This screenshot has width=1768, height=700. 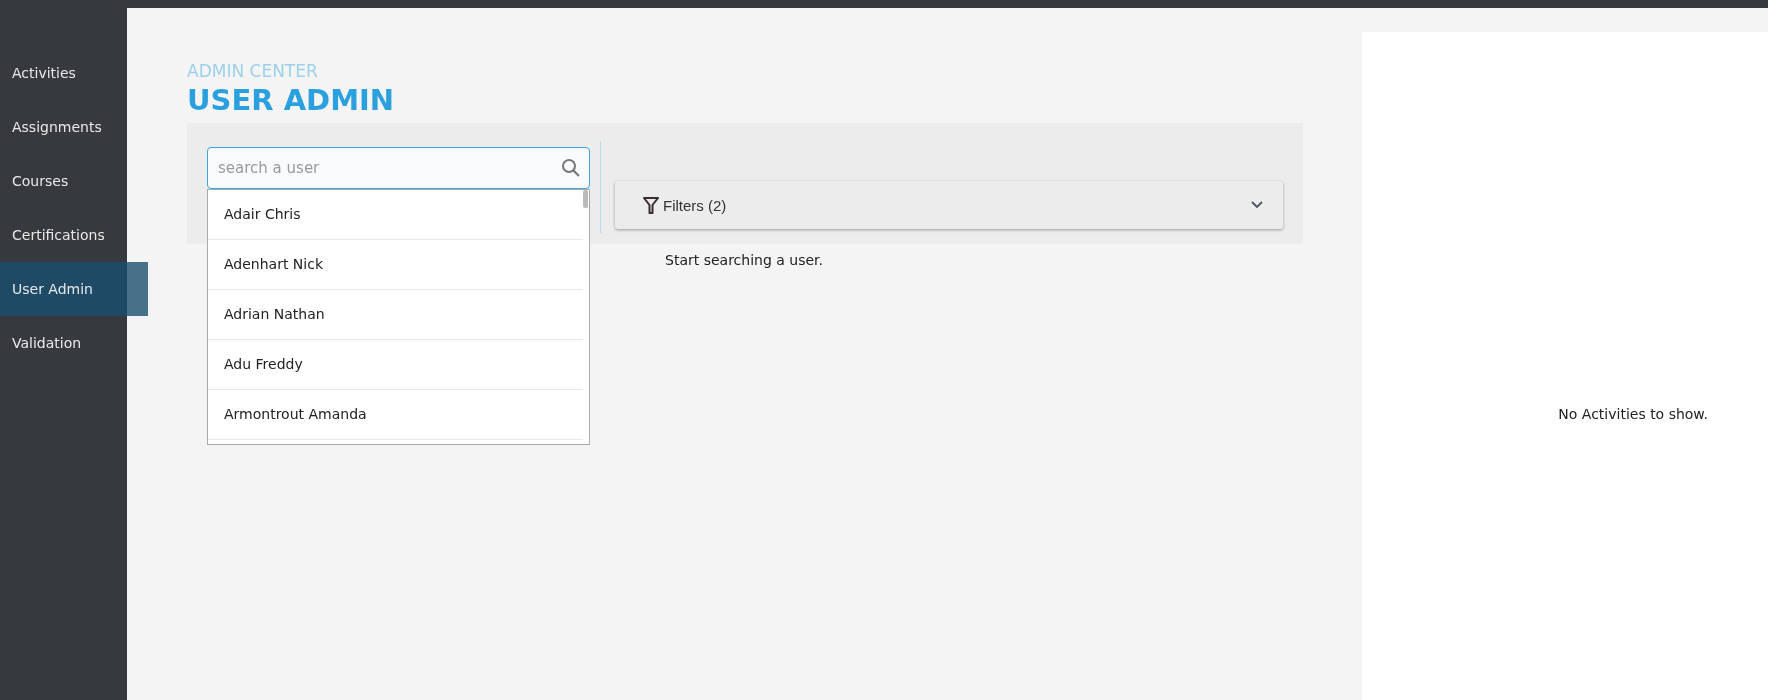 I want to click on suggestion-item: Adrian Nathan, so click(x=395, y=315).